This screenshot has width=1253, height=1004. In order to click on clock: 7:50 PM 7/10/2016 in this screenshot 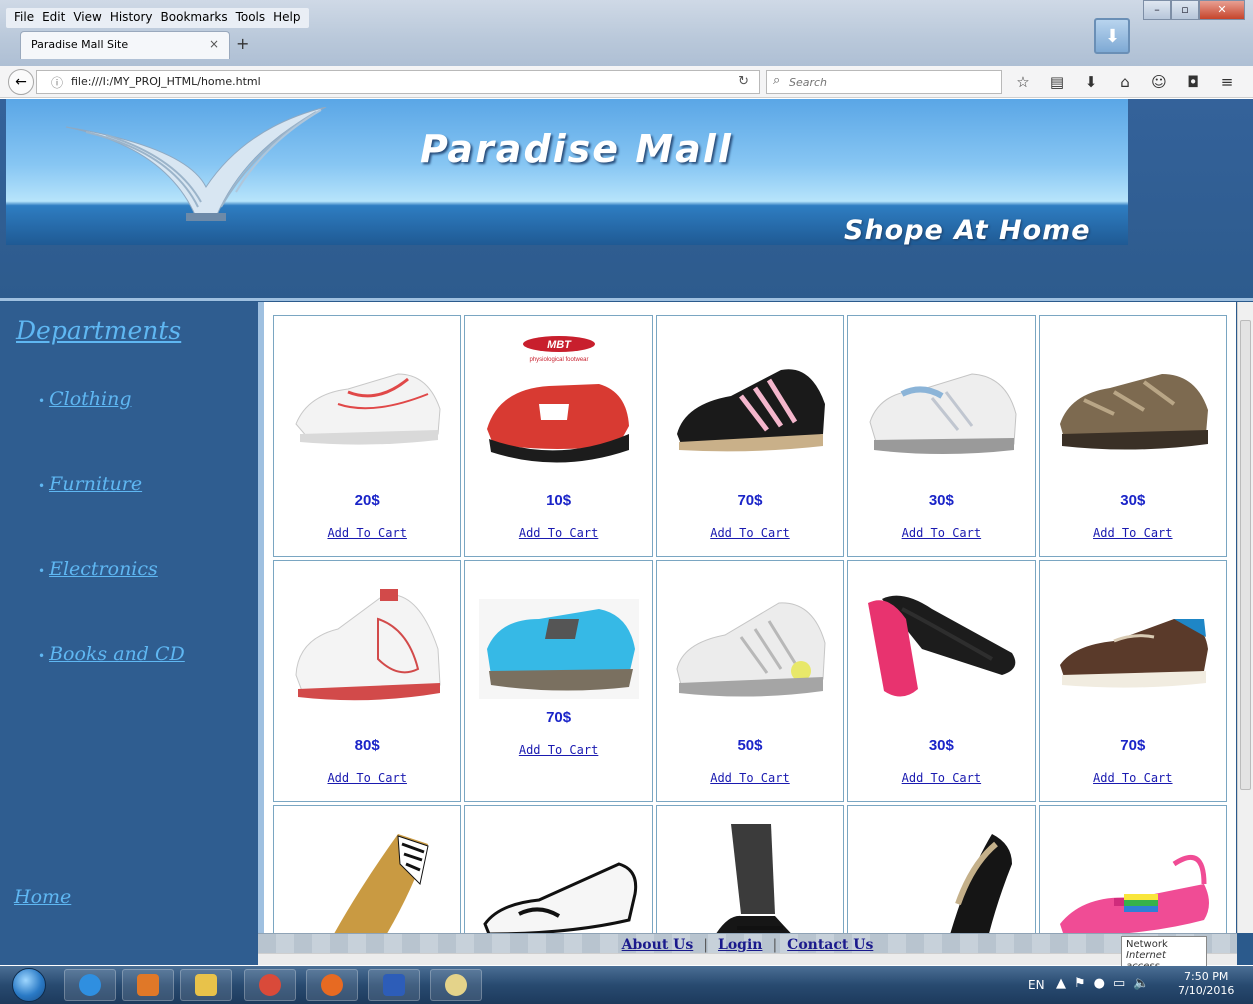, I will do `click(1206, 984)`.